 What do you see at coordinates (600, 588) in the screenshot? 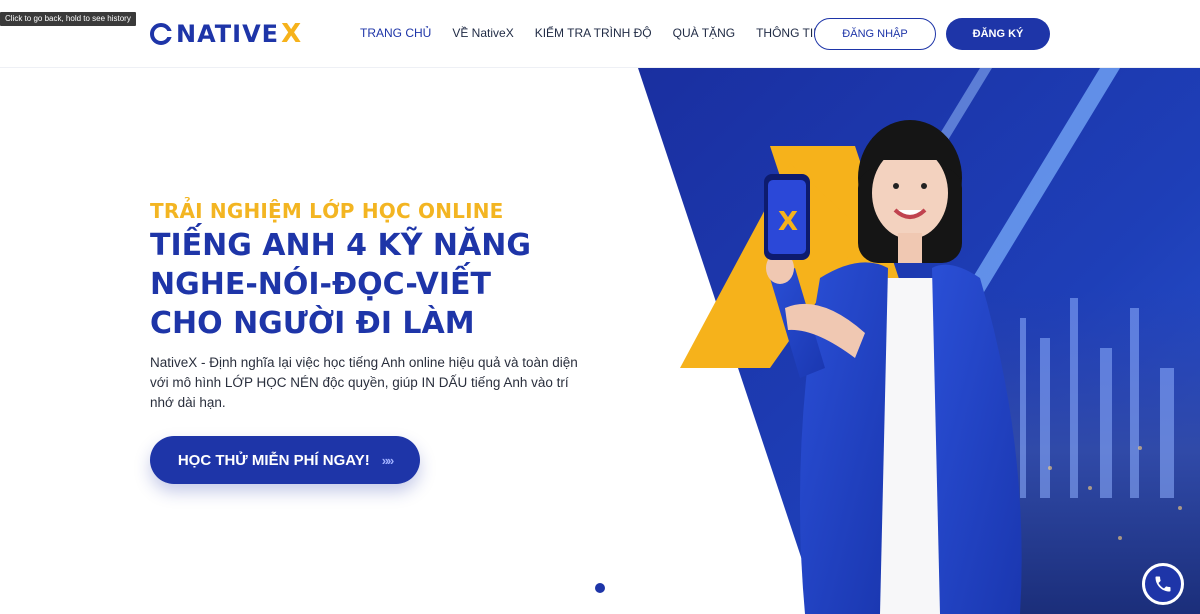
I see `slider-dot` at bounding box center [600, 588].